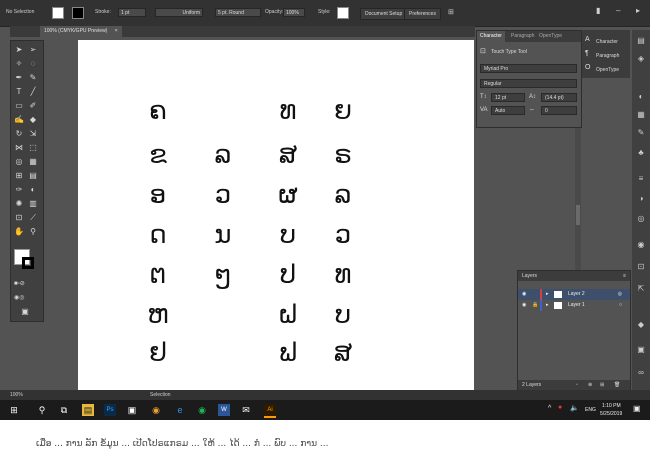 The image size is (650, 450). What do you see at coordinates (19, 284) in the screenshot?
I see `color-mode-icon: ■▫⊘` at bounding box center [19, 284].